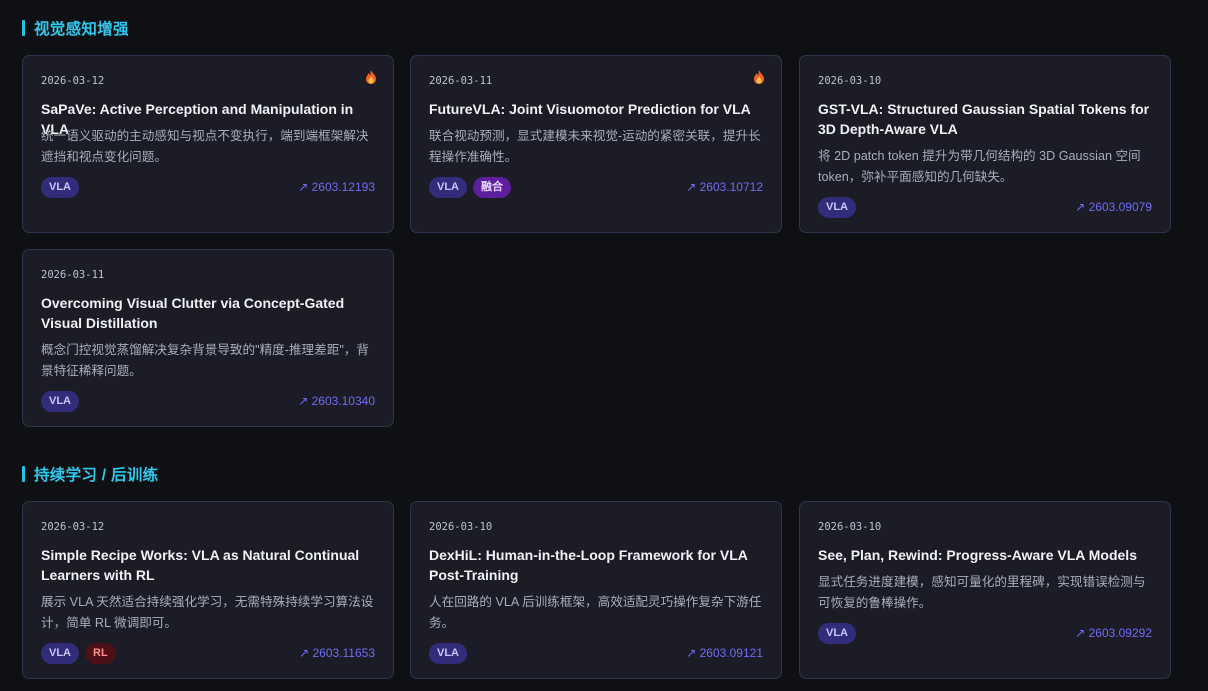  Describe the element at coordinates (337, 653) in the screenshot. I see `arxiv-link: ↗ 2603.11653` at that location.